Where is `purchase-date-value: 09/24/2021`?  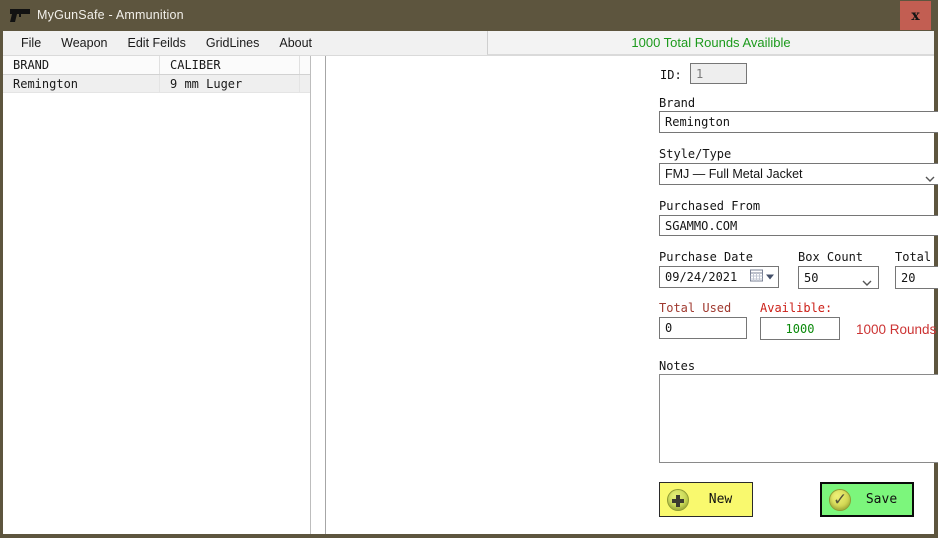
purchase-date-value: 09/24/2021 is located at coordinates (701, 277).